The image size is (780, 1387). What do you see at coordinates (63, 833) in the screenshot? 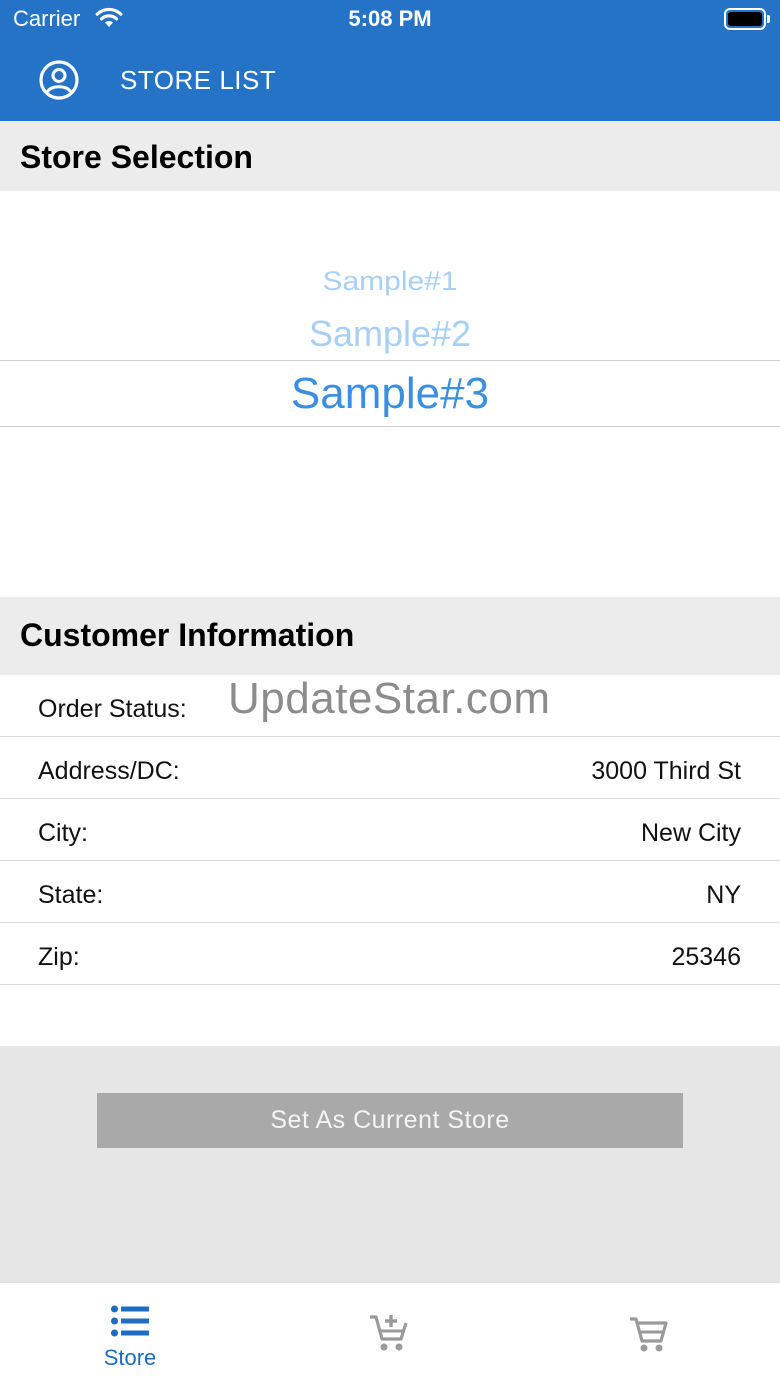
I see `city-label: City:` at bounding box center [63, 833].